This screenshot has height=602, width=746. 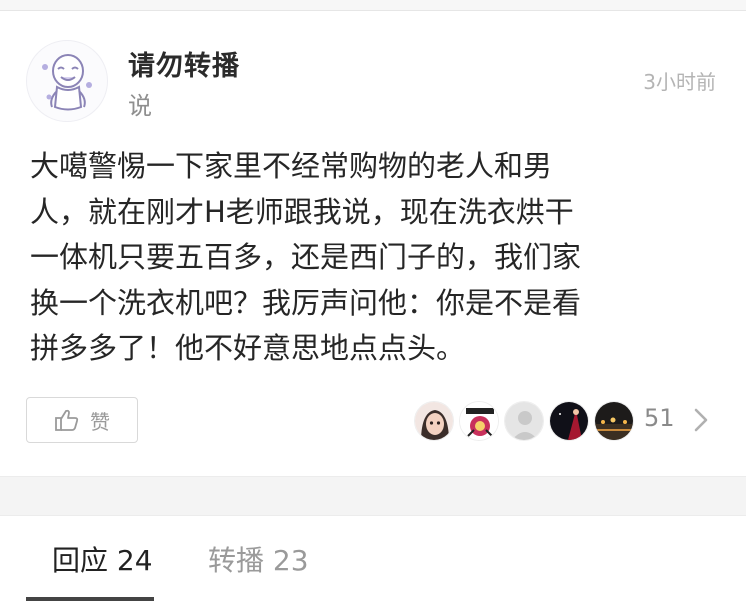 What do you see at coordinates (373, 558) in the screenshot?
I see `tab-bar: 回应 24 转播 23` at bounding box center [373, 558].